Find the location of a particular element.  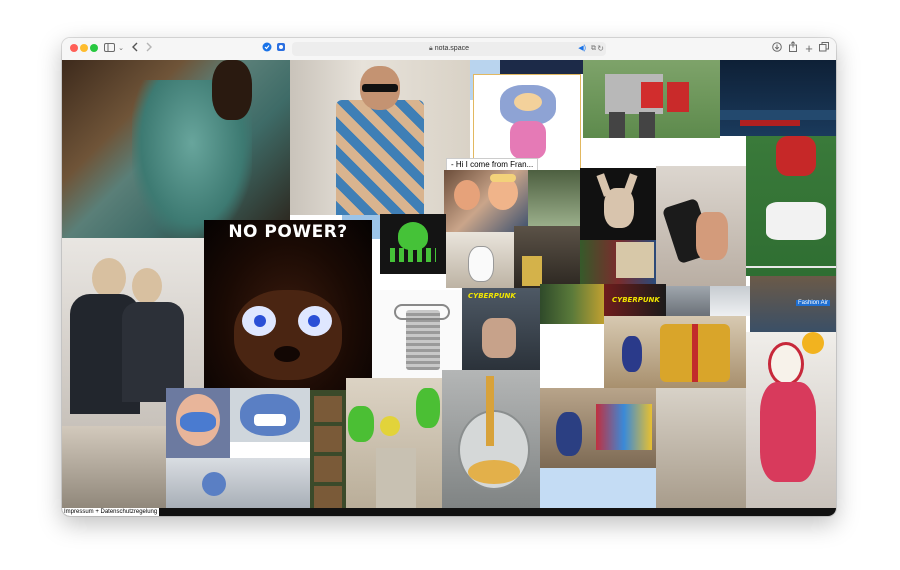

photo-kid-face is located at coordinates (198, 423).